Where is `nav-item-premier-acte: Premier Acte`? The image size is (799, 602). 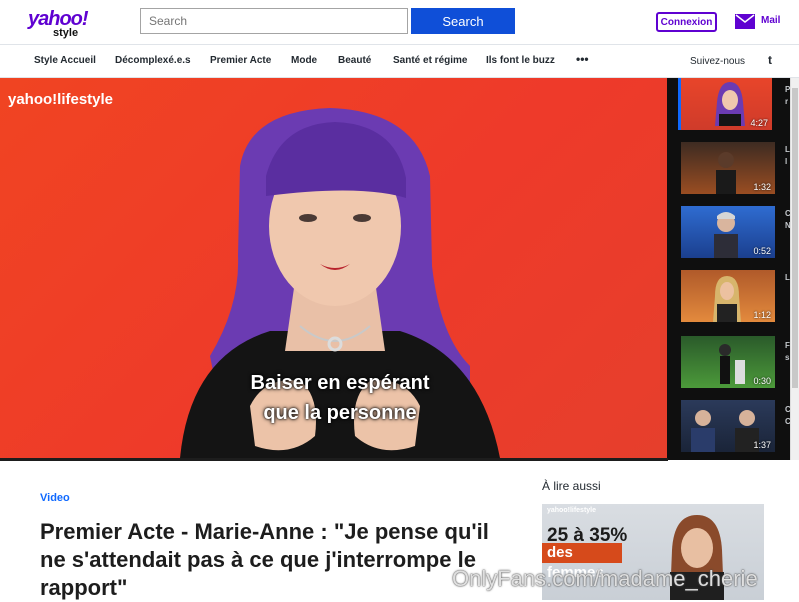 nav-item-premier-acte: Premier Acte is located at coordinates (240, 60).